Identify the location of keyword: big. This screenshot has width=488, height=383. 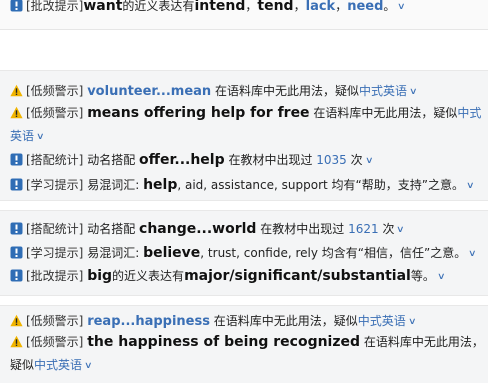
(100, 276).